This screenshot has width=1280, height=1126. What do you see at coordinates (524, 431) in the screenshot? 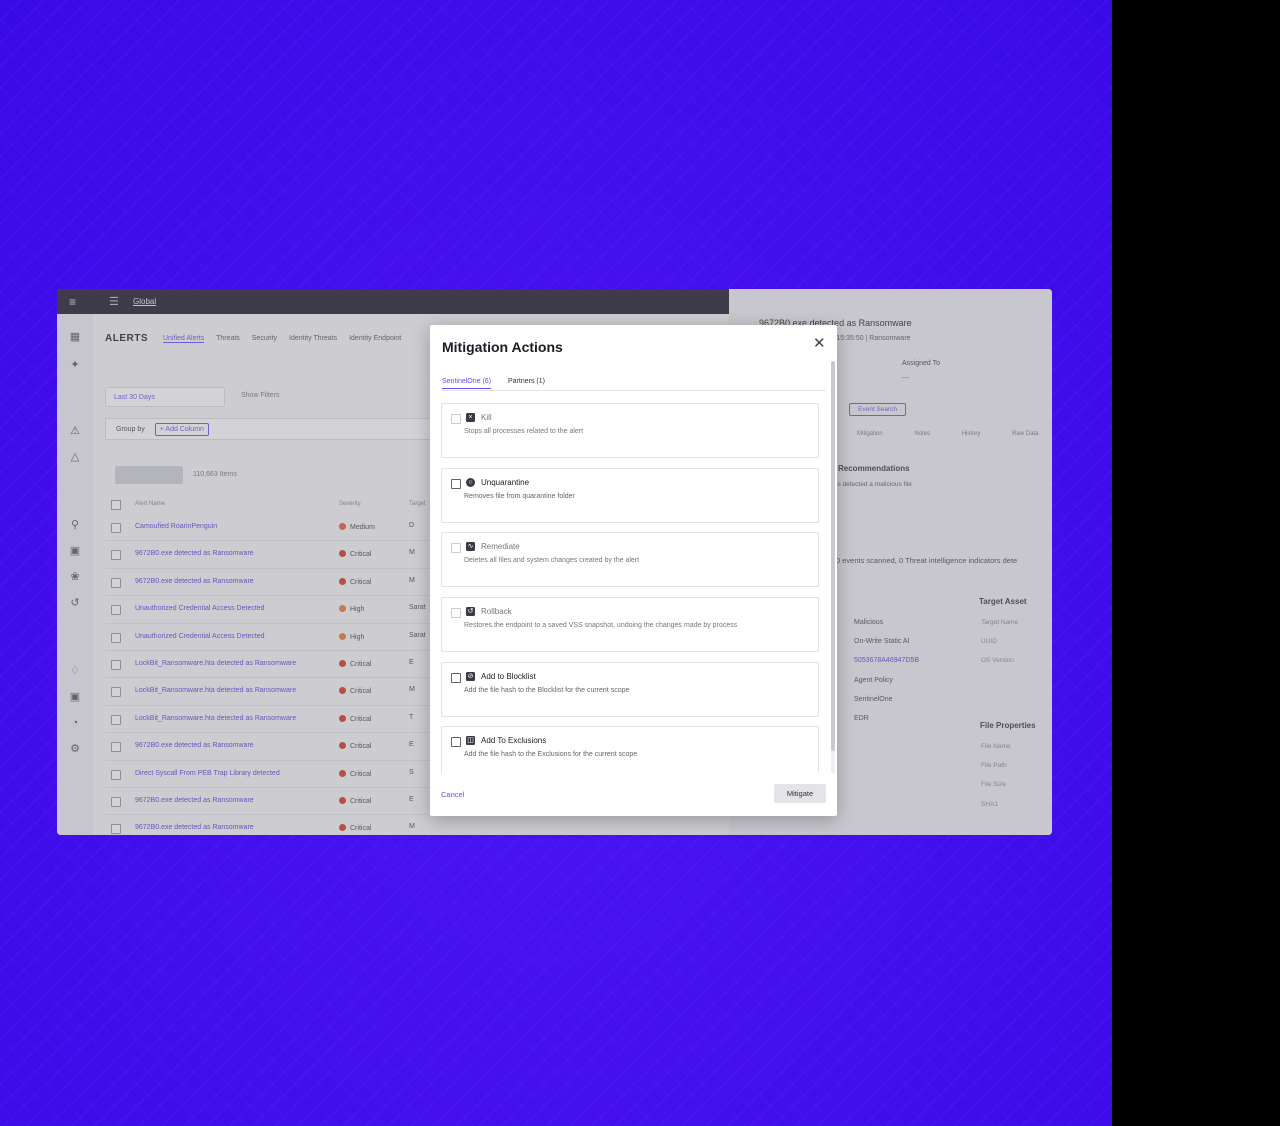
I see `action-description: Stops all processes related to the alert` at bounding box center [524, 431].